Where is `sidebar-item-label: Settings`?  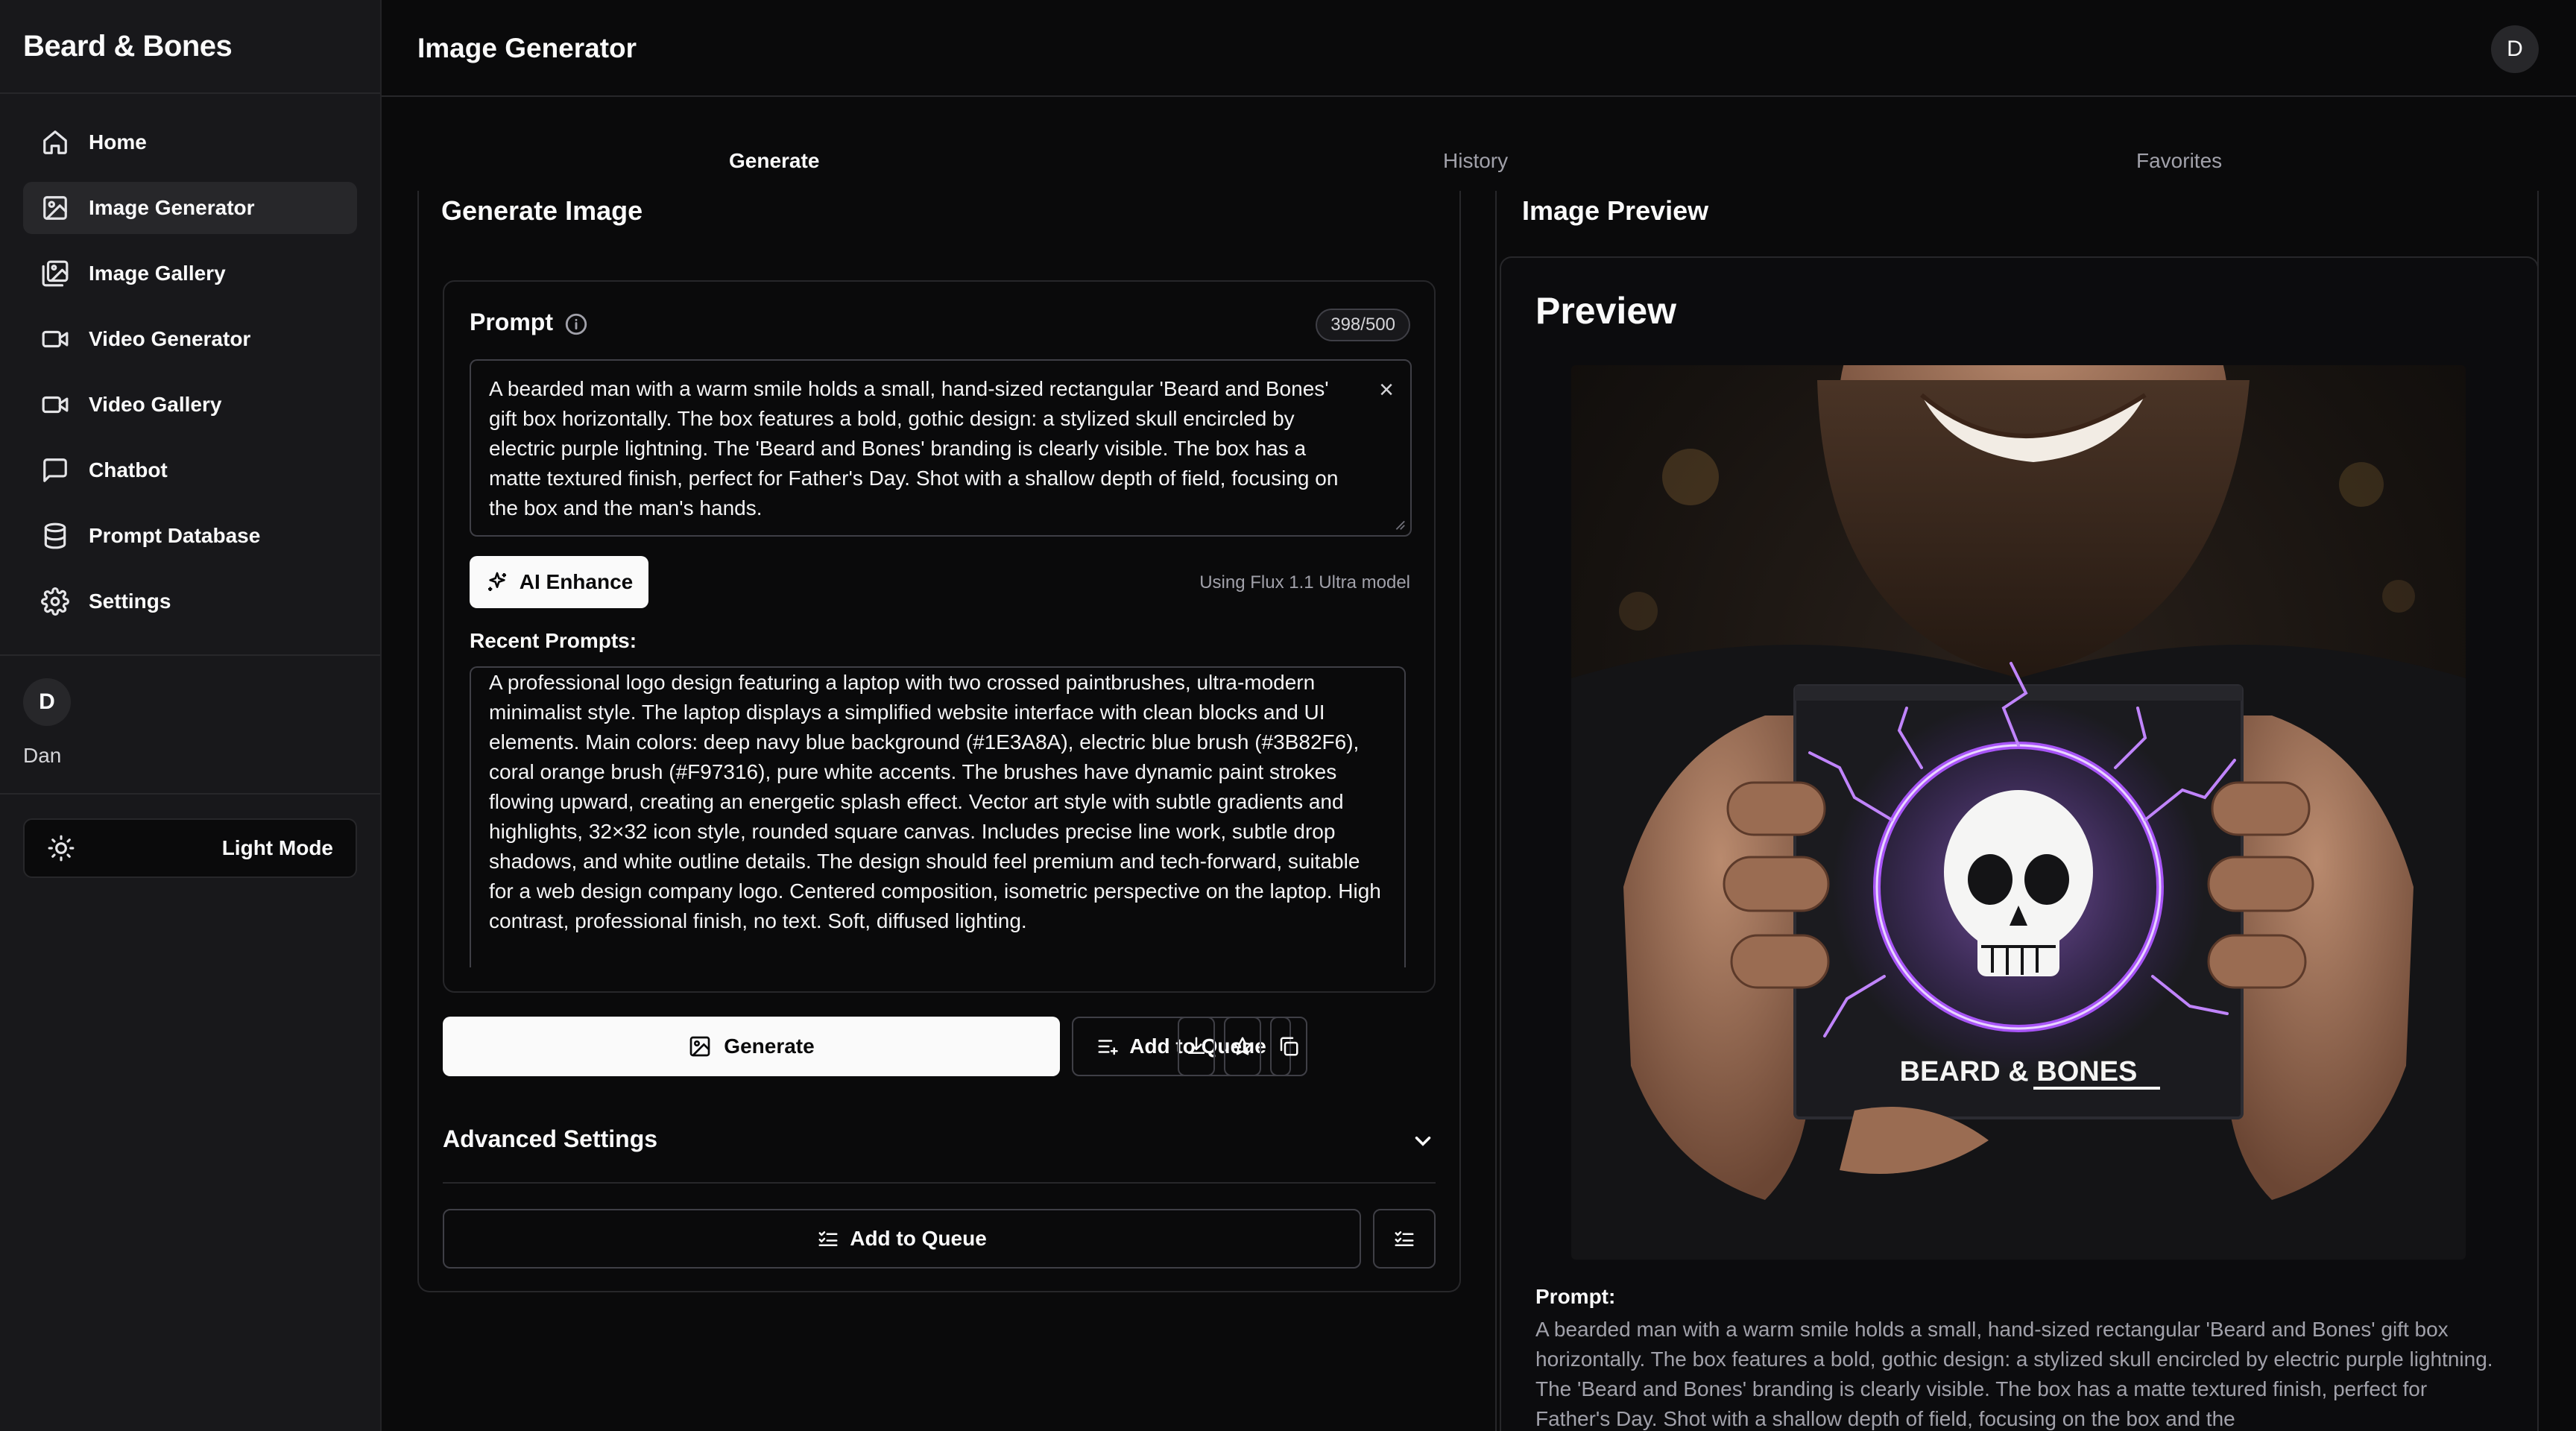
sidebar-item-label: Settings is located at coordinates (130, 602).